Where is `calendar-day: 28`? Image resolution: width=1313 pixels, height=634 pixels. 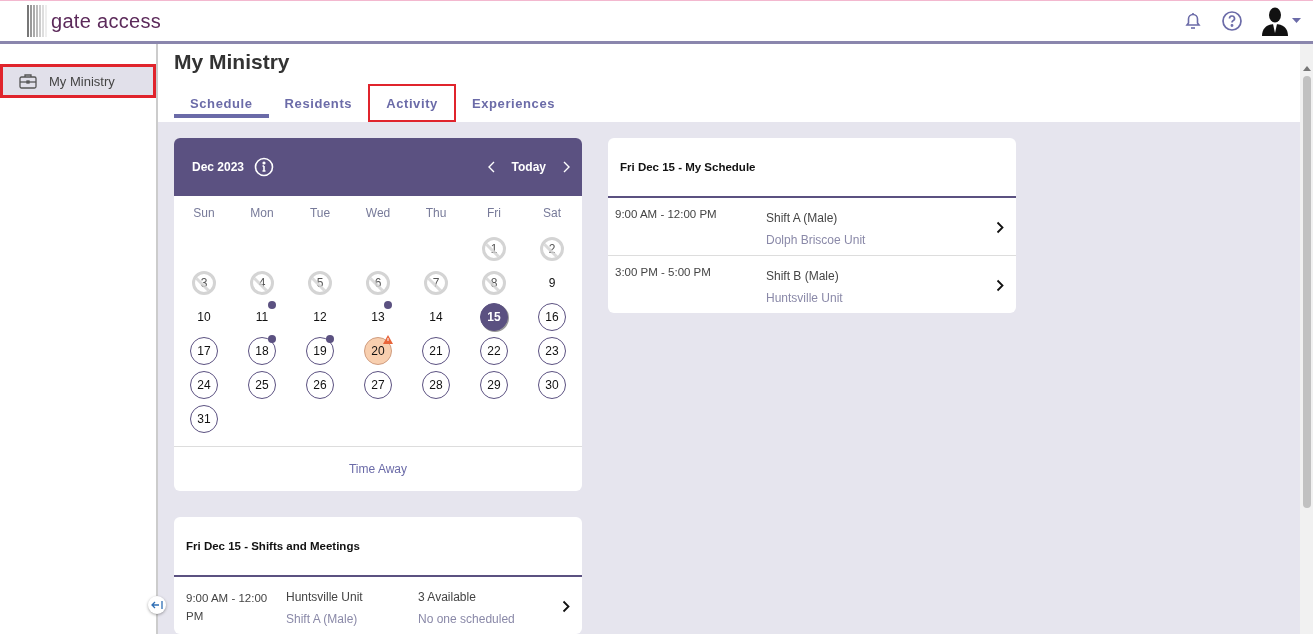
calendar-day: 28 is located at coordinates (436, 385).